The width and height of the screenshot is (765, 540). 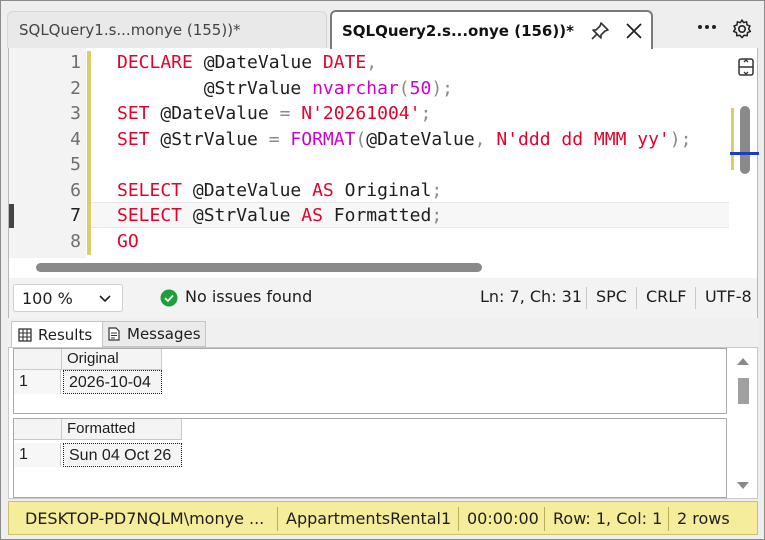 I want to click on column-header: Original, so click(x=112, y=359).